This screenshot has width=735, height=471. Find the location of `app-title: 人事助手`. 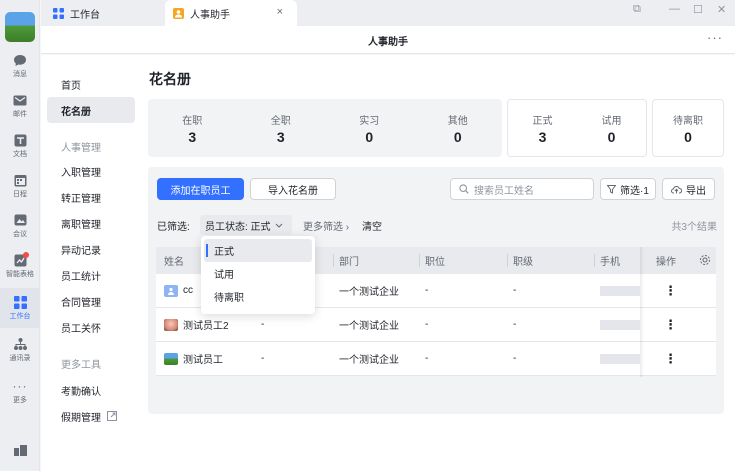

app-title: 人事助手 is located at coordinates (388, 42).